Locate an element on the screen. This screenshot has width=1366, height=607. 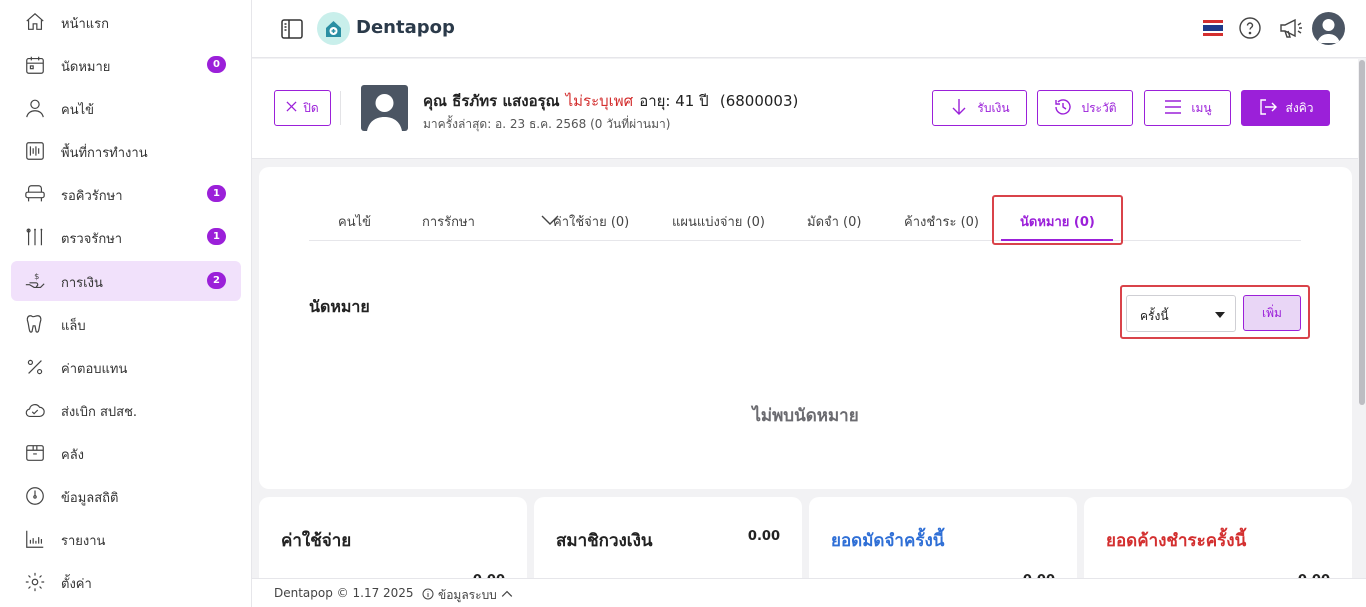
sidebar-item-appointments: นัดหมาย 0 is located at coordinates (126, 65).